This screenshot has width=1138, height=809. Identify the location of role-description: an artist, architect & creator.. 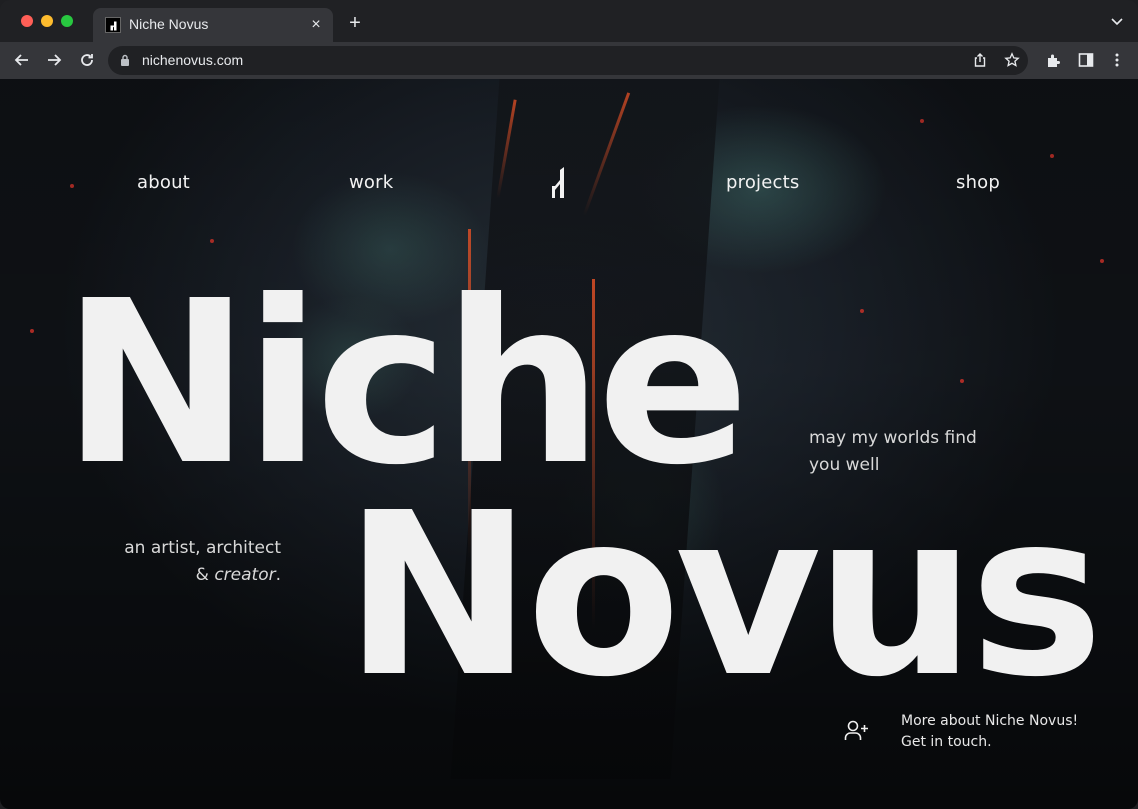
(180, 562).